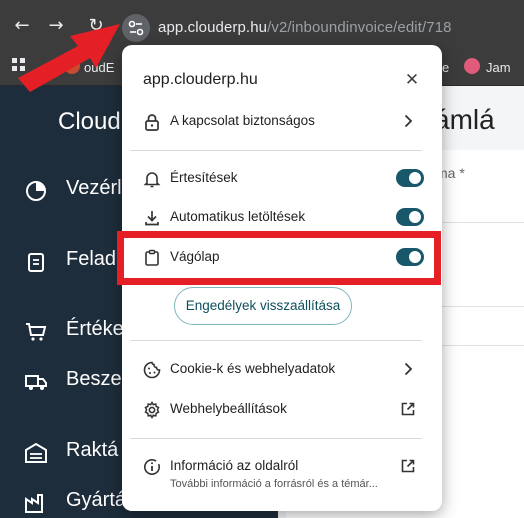 The width and height of the screenshot is (524, 518). Describe the element at coordinates (359, 27) in the screenshot. I see `url-path: /v2/inboundinvoice/edit/718` at that location.